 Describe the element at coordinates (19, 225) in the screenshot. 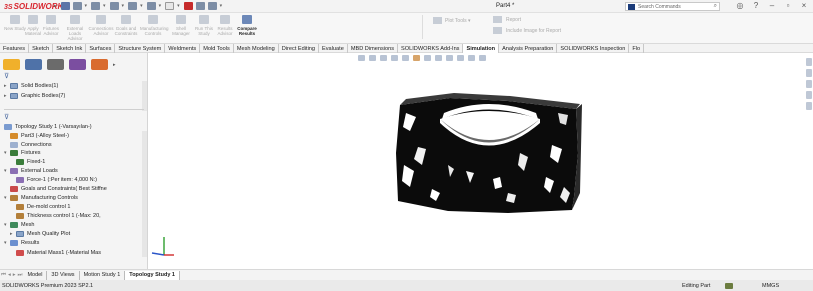

I see `tree-item-mesh: ▾ Mesh` at that location.